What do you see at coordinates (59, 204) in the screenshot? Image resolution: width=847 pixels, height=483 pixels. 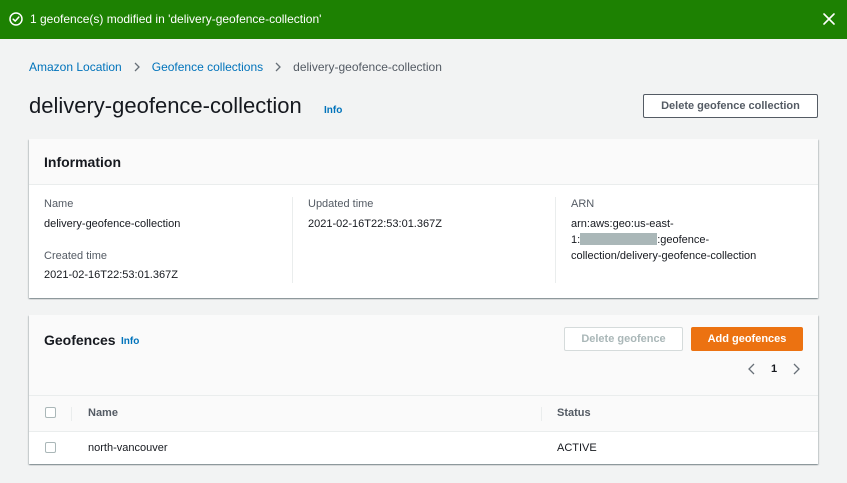 I see `name-label: Name` at bounding box center [59, 204].